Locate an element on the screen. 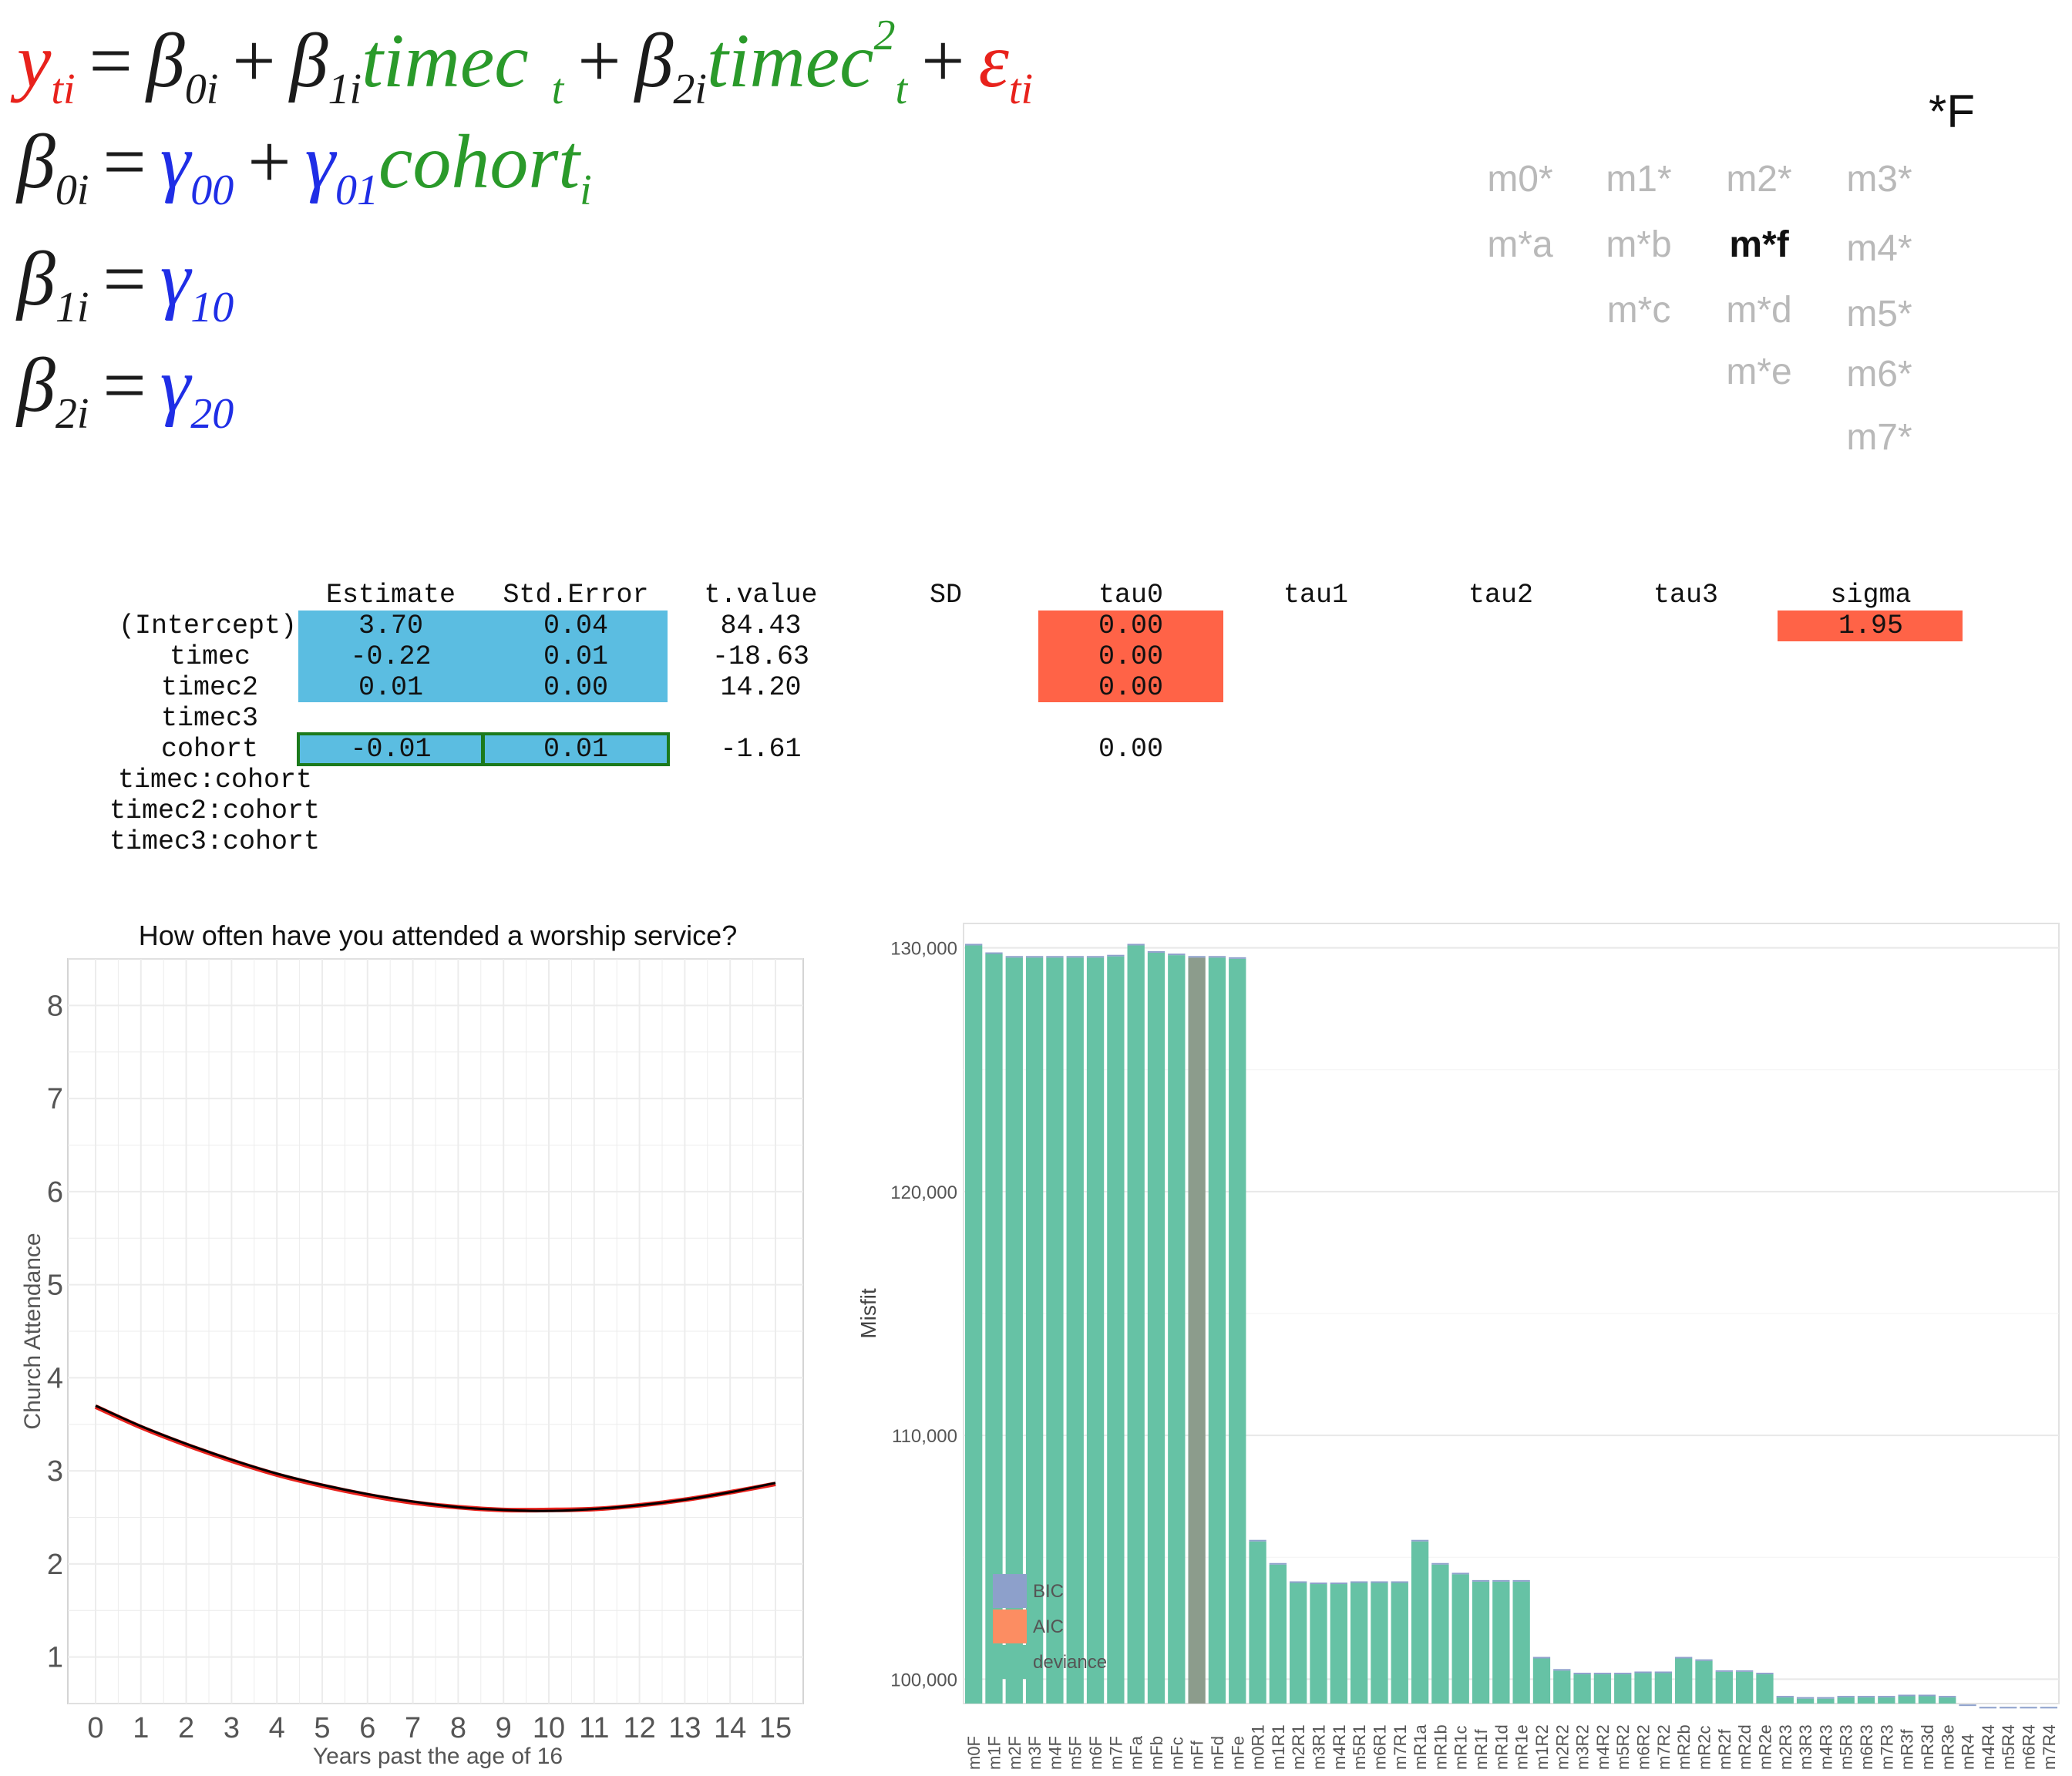 The image size is (2072, 1776). bar-m0R1 is located at coordinates (1258, 1623).